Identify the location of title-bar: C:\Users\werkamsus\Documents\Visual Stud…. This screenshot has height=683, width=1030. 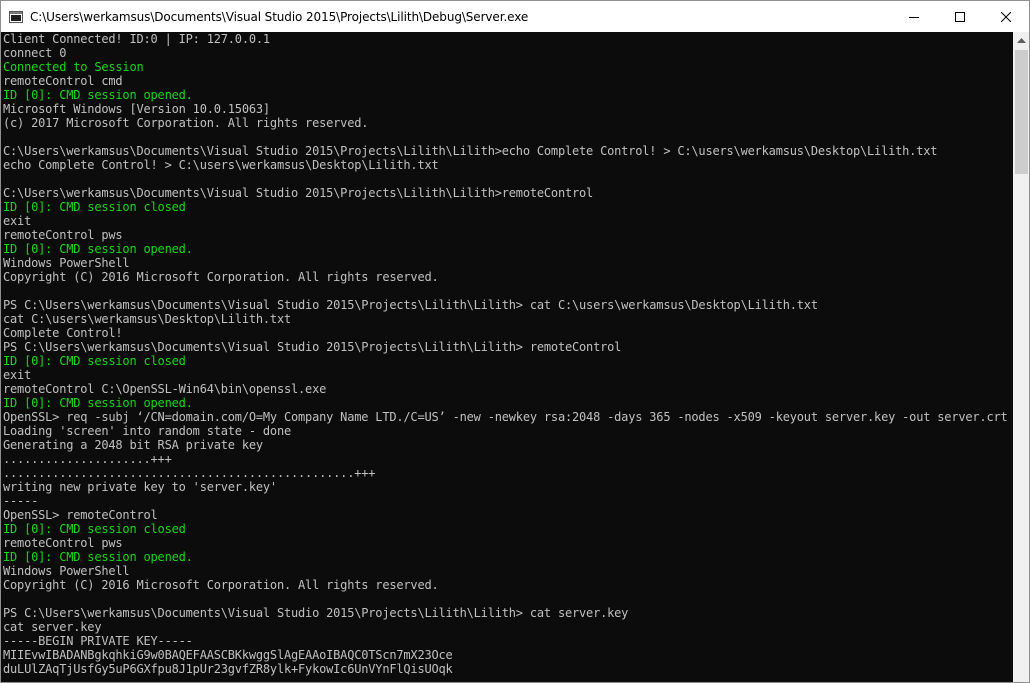
(515, 16).